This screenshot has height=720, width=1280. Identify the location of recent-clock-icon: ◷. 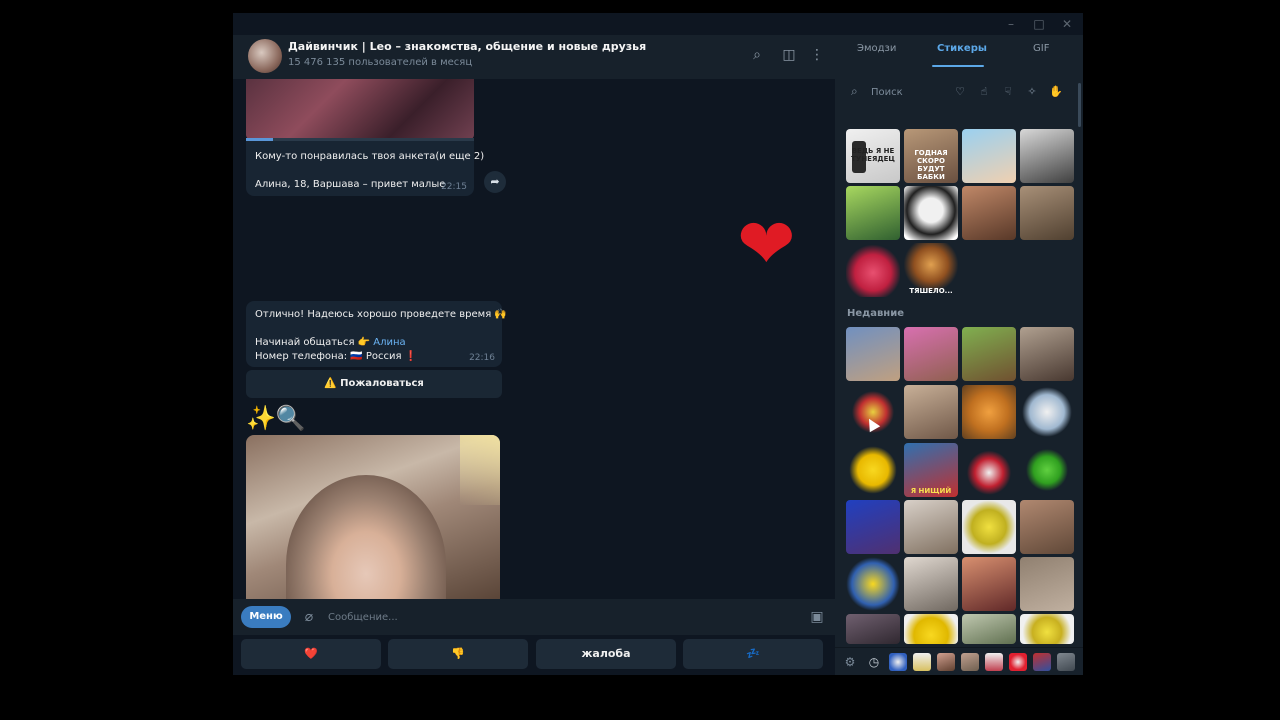
(874, 662).